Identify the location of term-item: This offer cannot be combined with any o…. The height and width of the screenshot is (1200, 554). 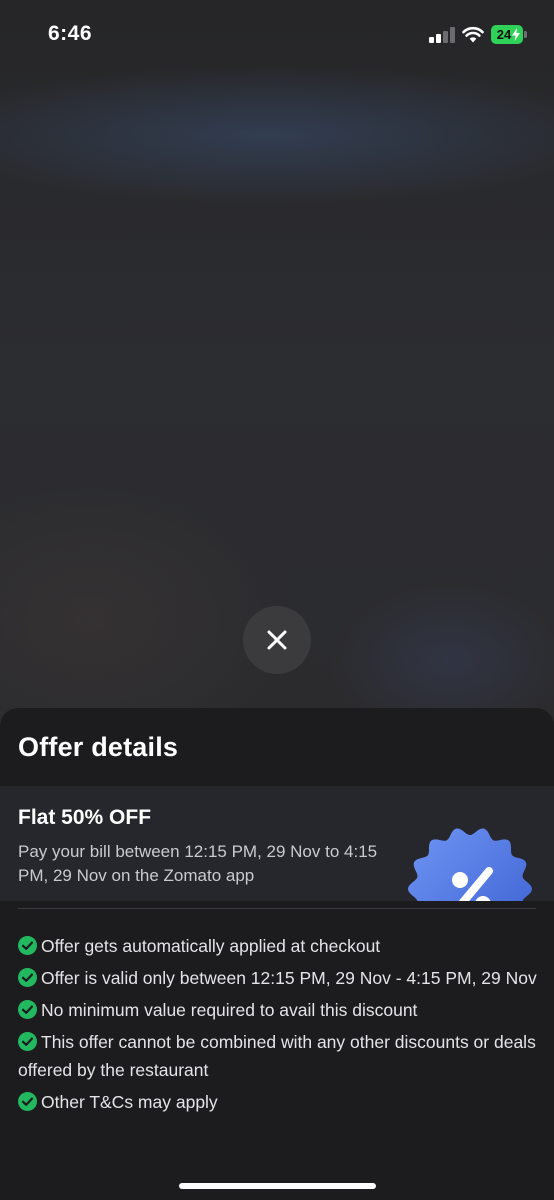
(279, 1056).